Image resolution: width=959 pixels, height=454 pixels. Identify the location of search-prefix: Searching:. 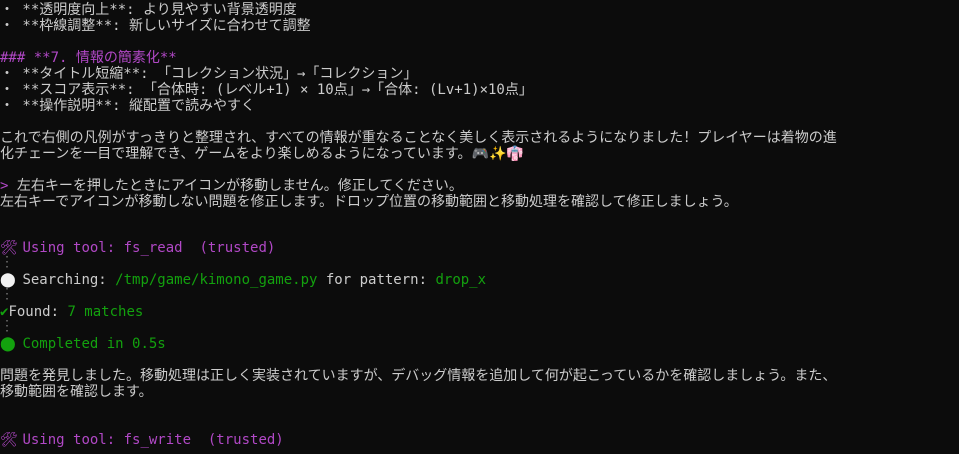
(69, 280).